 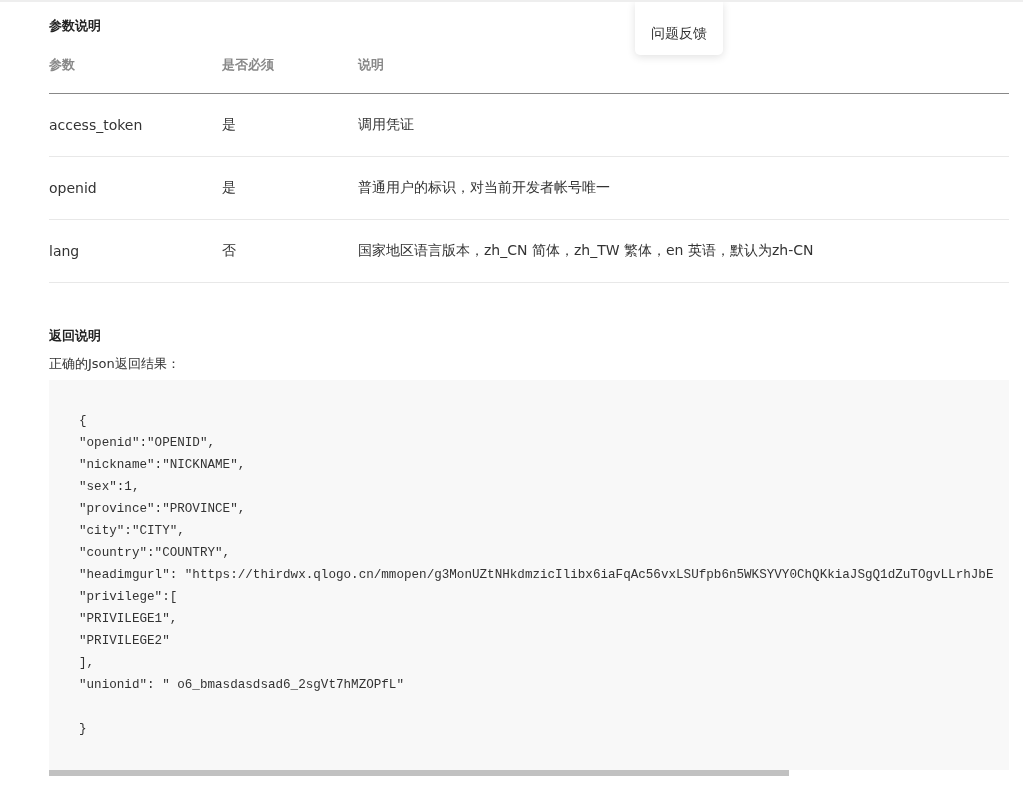 What do you see at coordinates (290, 251) in the screenshot?
I see `table-cell: 否` at bounding box center [290, 251].